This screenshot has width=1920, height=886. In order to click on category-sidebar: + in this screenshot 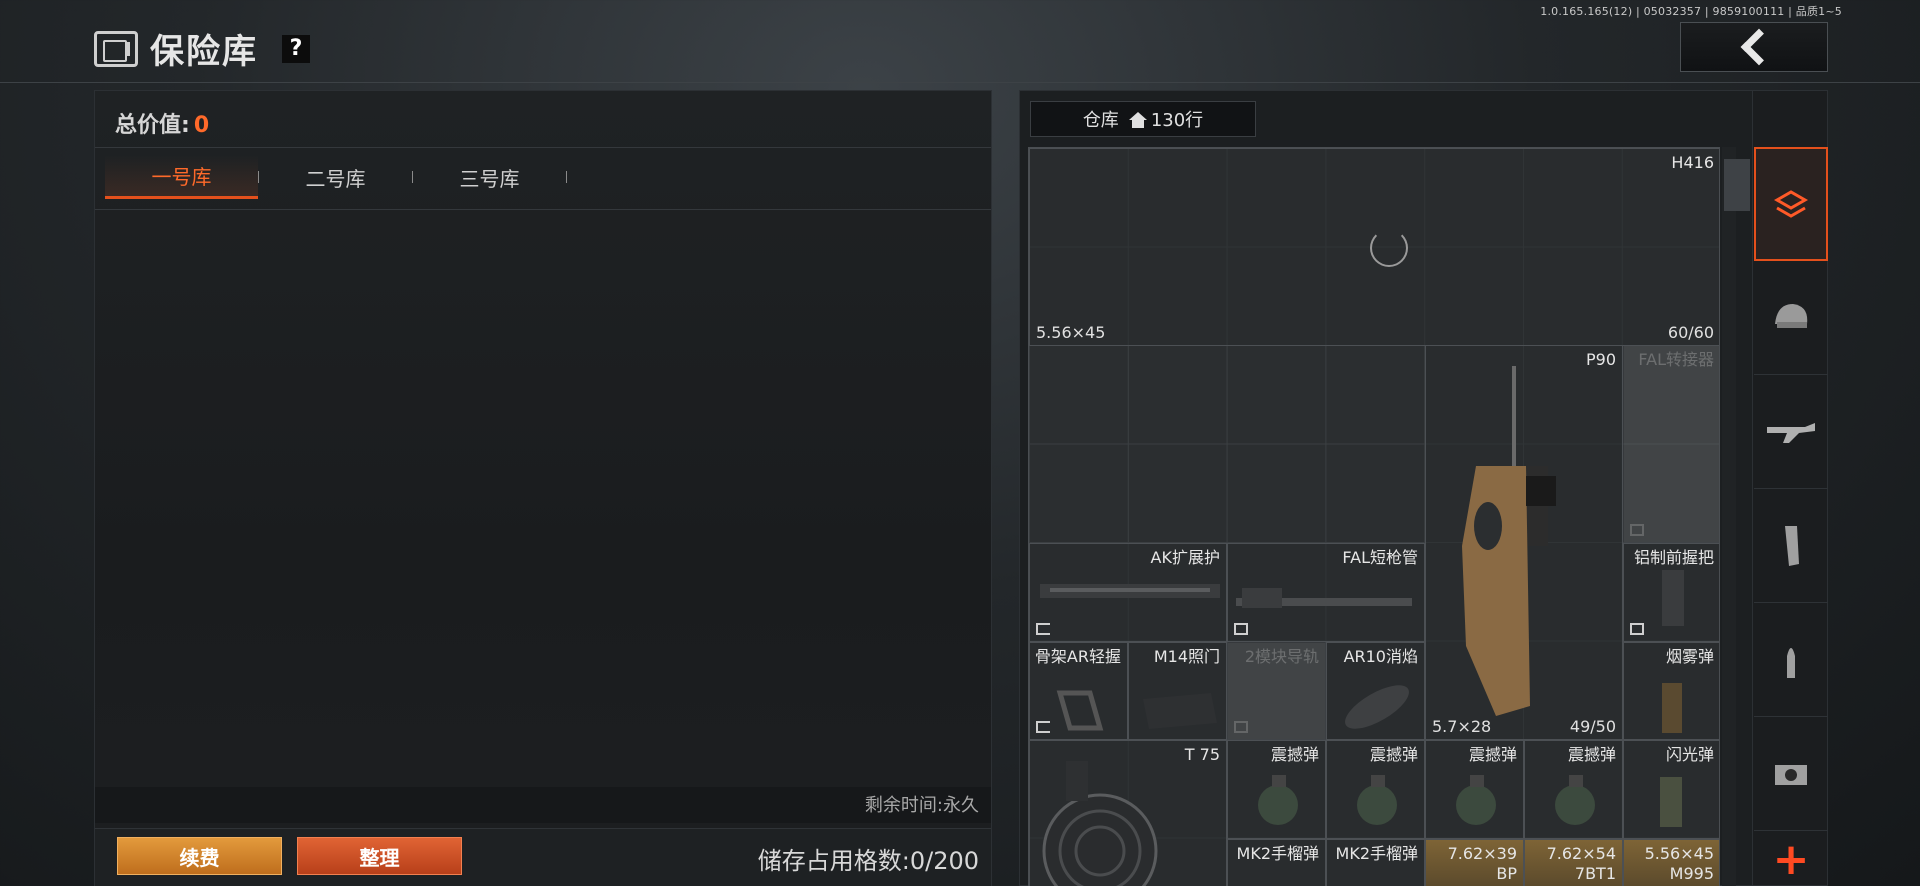, I will do `click(1790, 488)`.